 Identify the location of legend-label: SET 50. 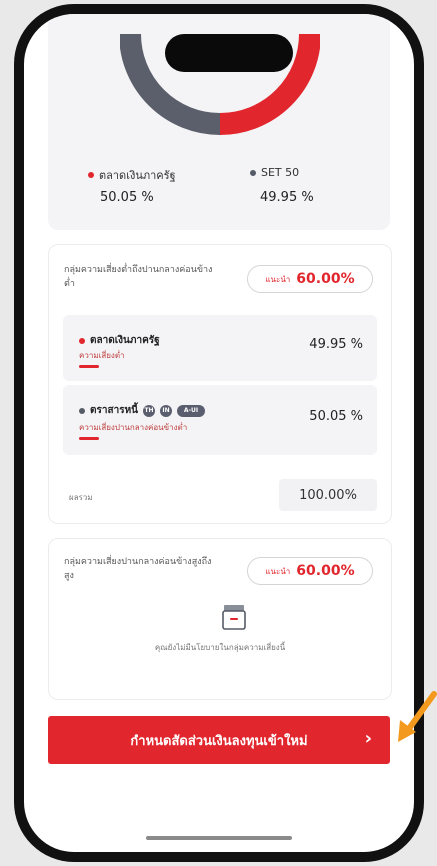
(280, 172).